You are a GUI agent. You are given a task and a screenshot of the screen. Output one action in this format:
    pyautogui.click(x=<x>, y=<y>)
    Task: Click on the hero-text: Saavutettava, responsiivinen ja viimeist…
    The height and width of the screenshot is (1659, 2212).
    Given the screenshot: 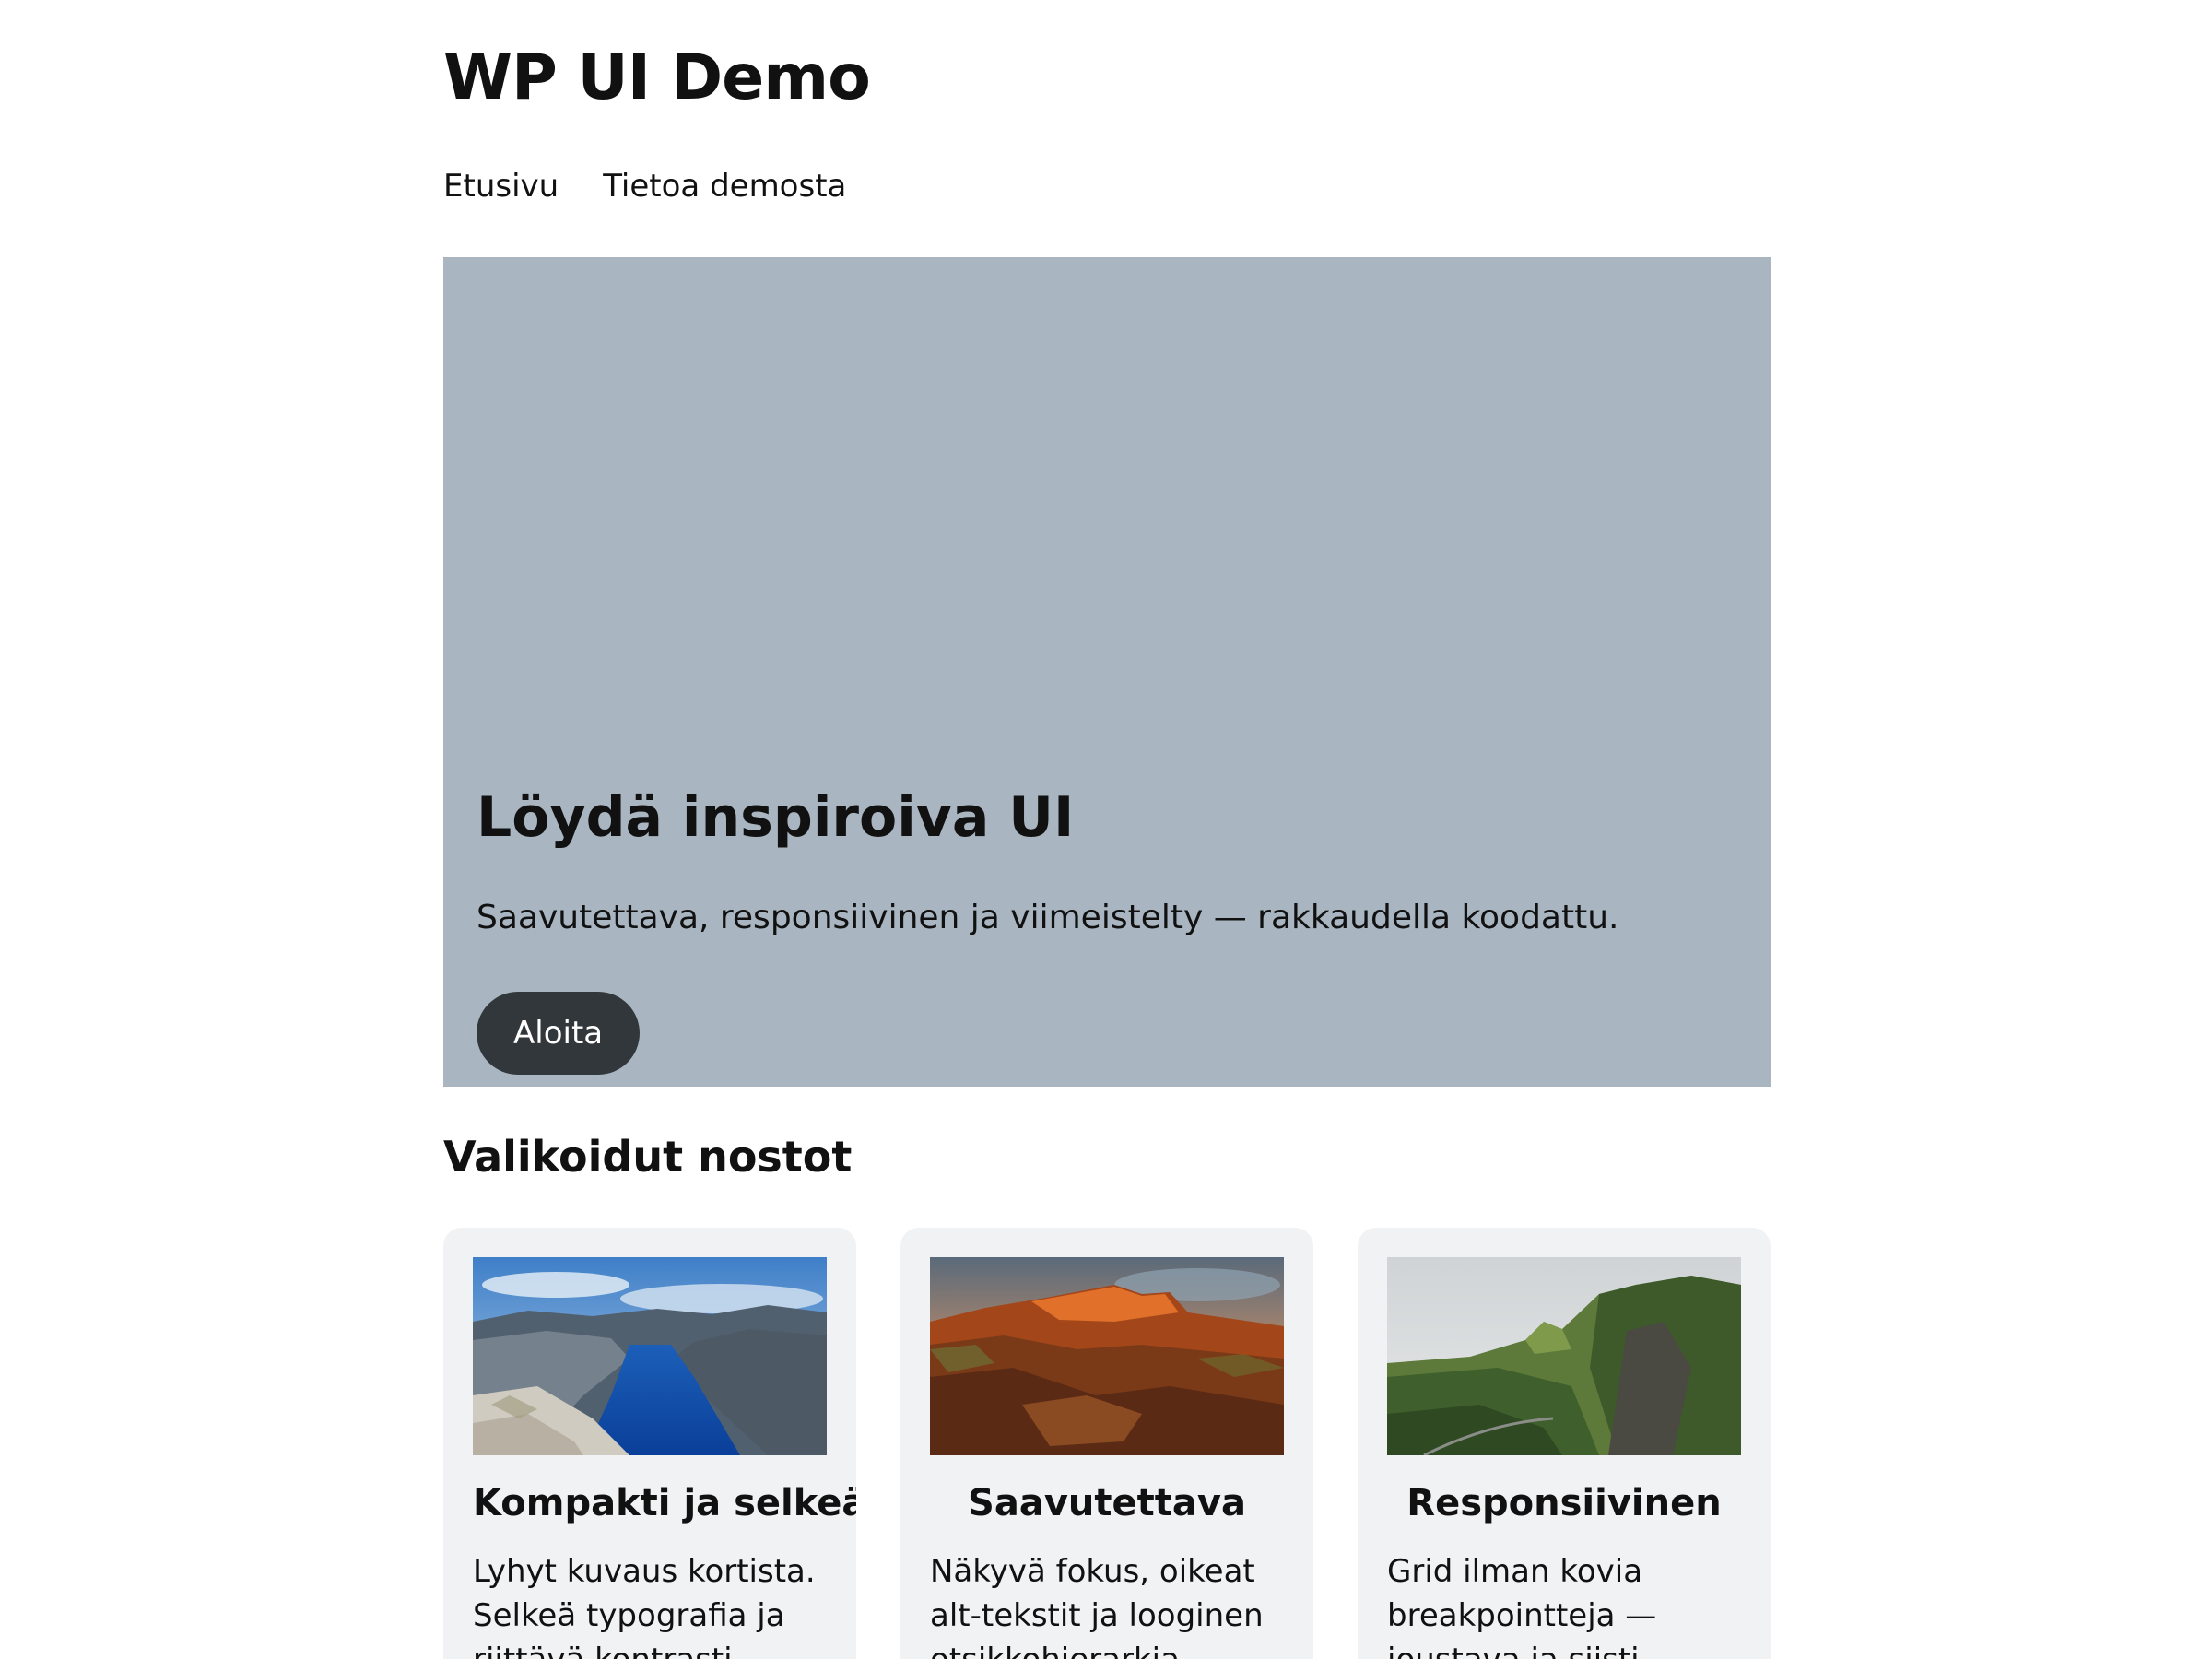 What is the action you would take?
    pyautogui.click(x=1048, y=917)
    